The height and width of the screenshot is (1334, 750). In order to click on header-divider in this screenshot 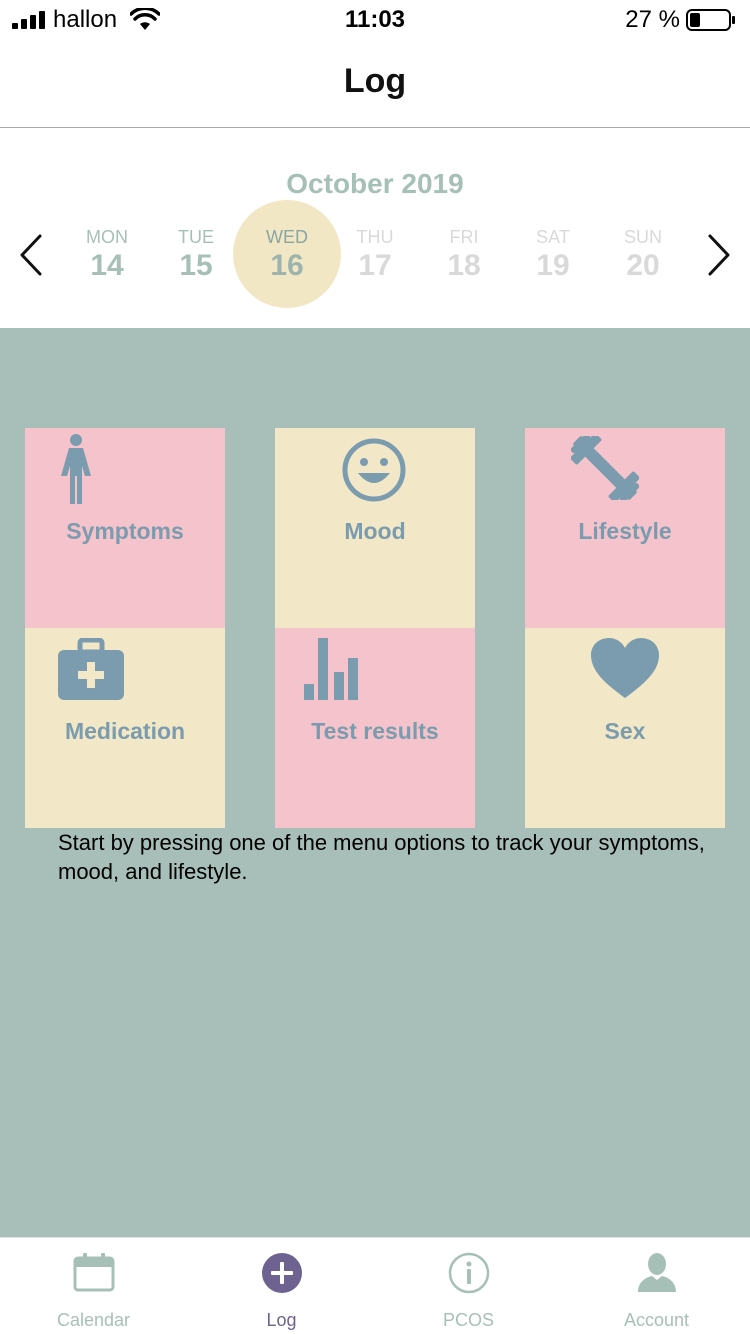, I will do `click(375, 127)`.